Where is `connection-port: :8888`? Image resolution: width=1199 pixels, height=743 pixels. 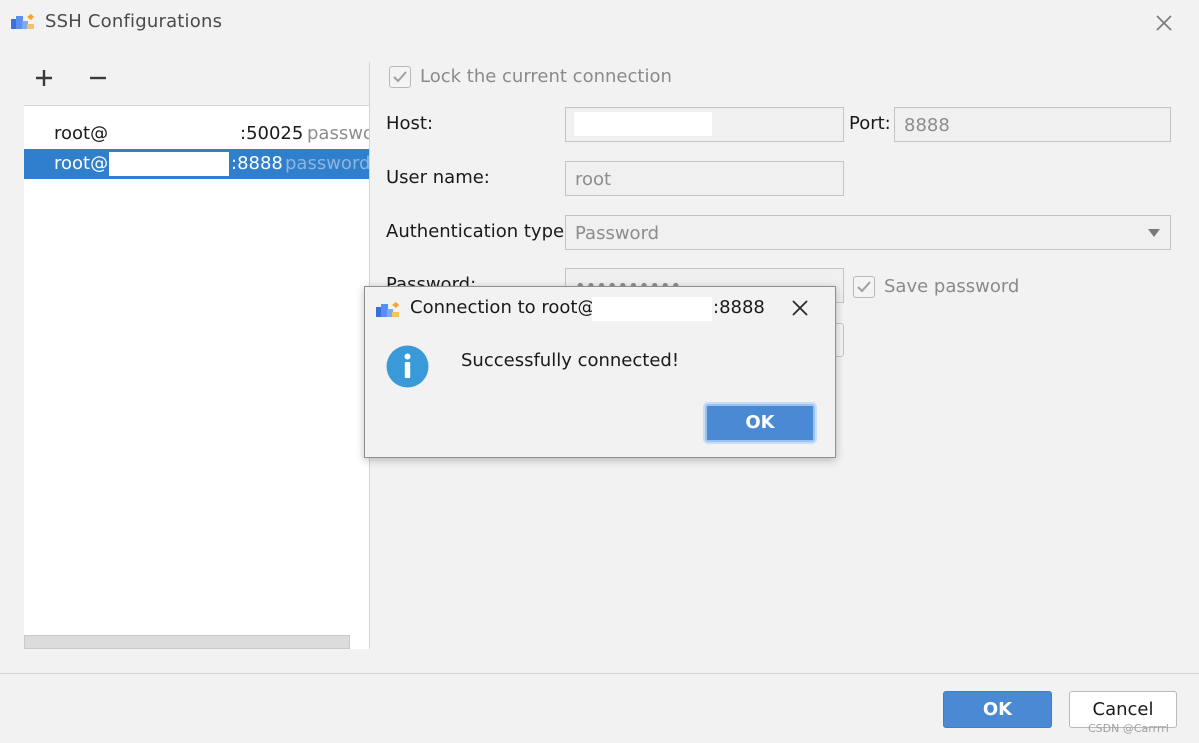 connection-port: :8888 is located at coordinates (257, 163).